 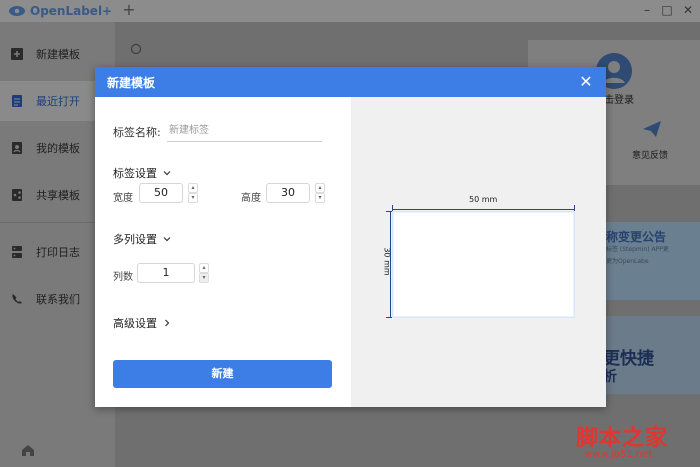 What do you see at coordinates (135, 239) in the screenshot?
I see `section-title: 多列设置` at bounding box center [135, 239].